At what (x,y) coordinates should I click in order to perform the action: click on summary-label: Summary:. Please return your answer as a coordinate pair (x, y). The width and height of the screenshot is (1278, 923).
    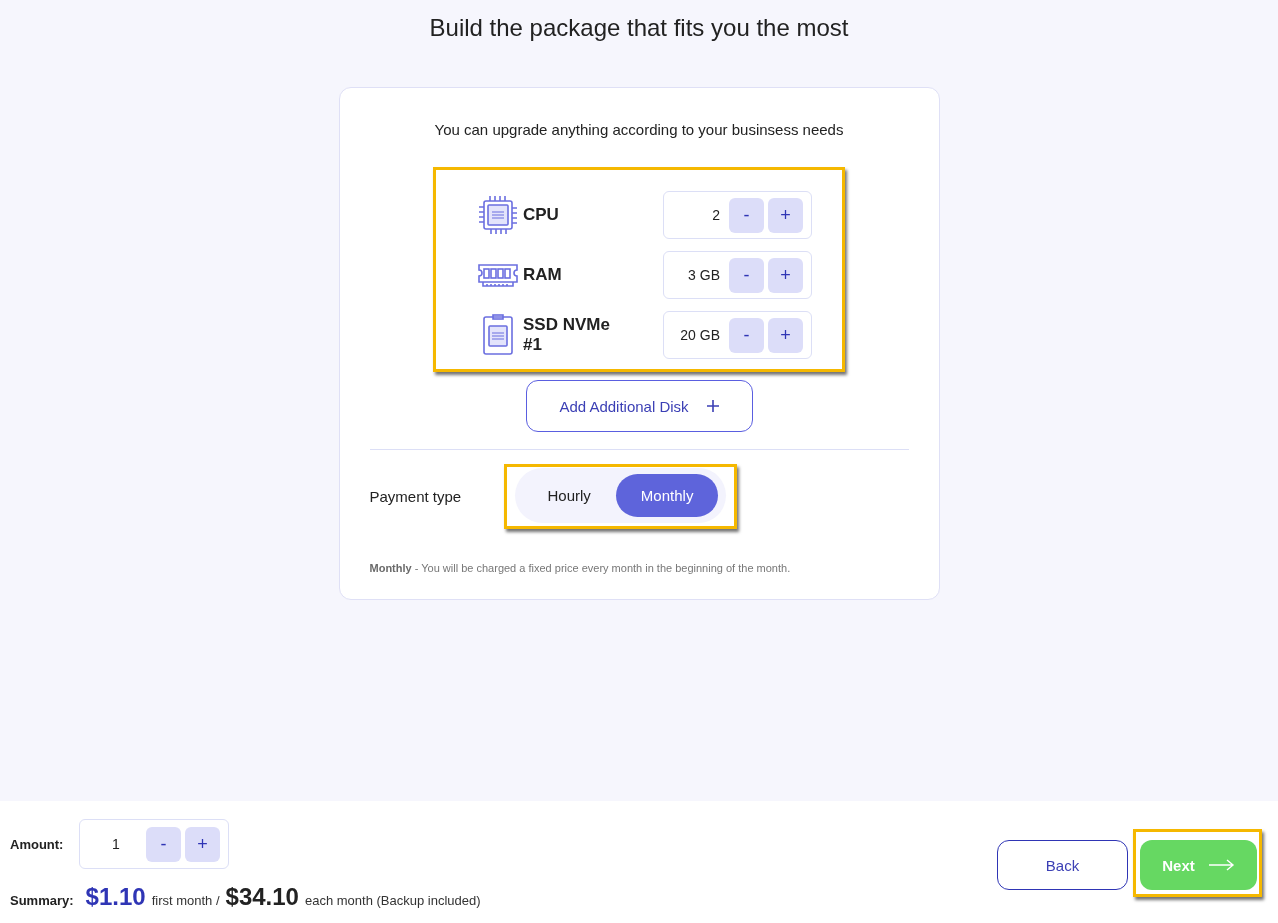
    Looking at the image, I should click on (42, 900).